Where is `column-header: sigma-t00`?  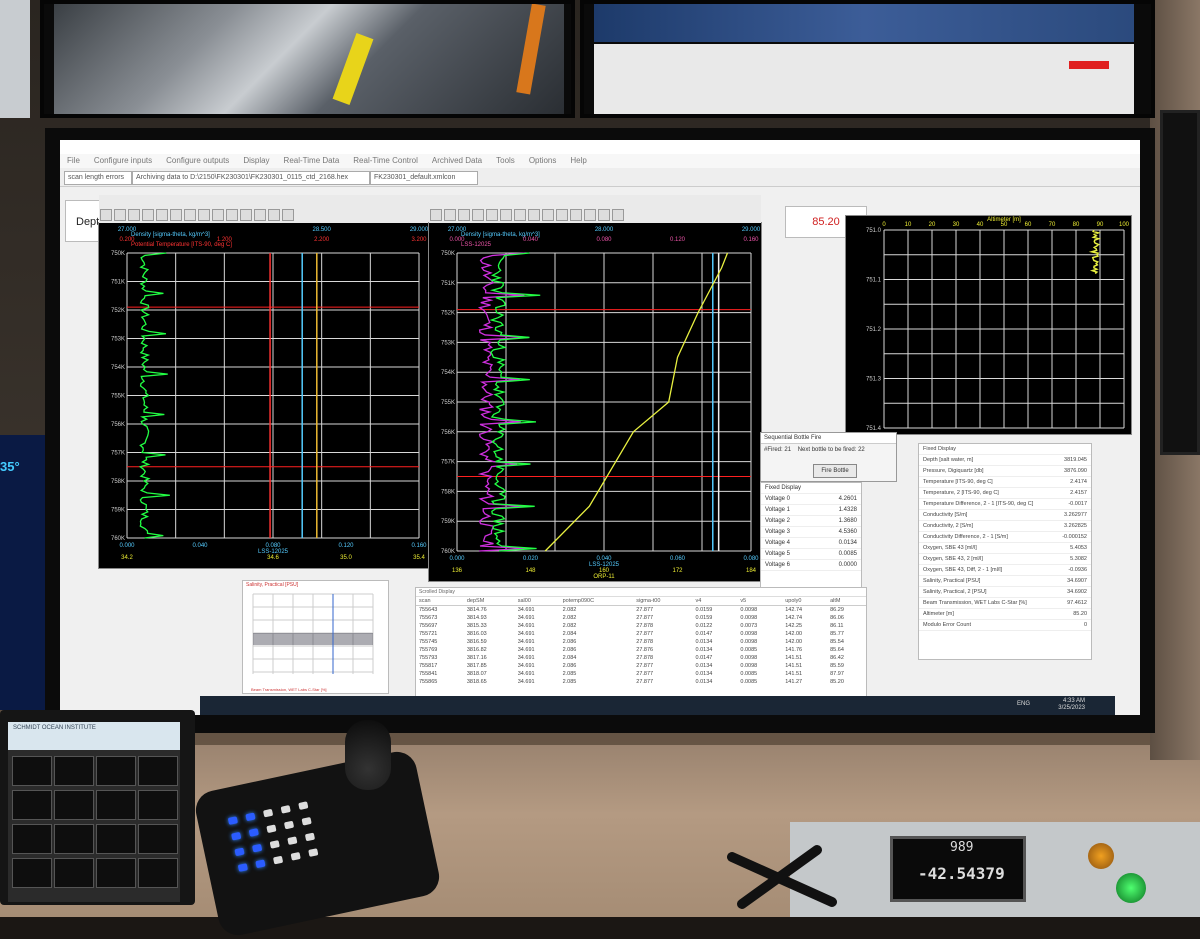 column-header: sigma-t00 is located at coordinates (663, 601).